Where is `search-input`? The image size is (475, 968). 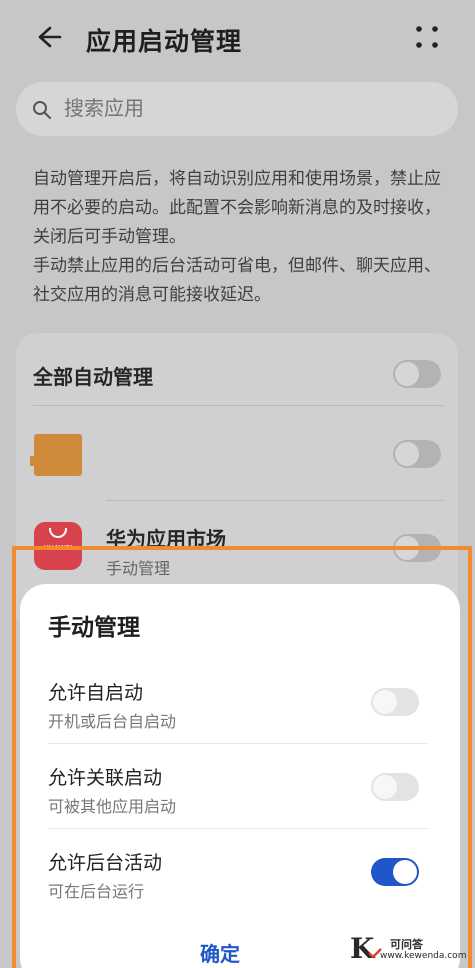 search-input is located at coordinates (244, 108).